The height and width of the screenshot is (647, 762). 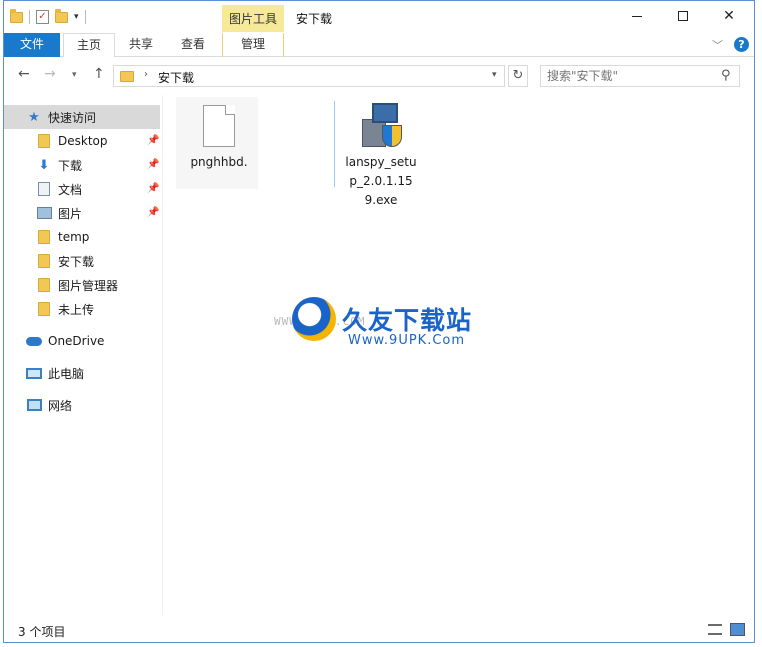 What do you see at coordinates (44, 189) in the screenshot?
I see `document-icon` at bounding box center [44, 189].